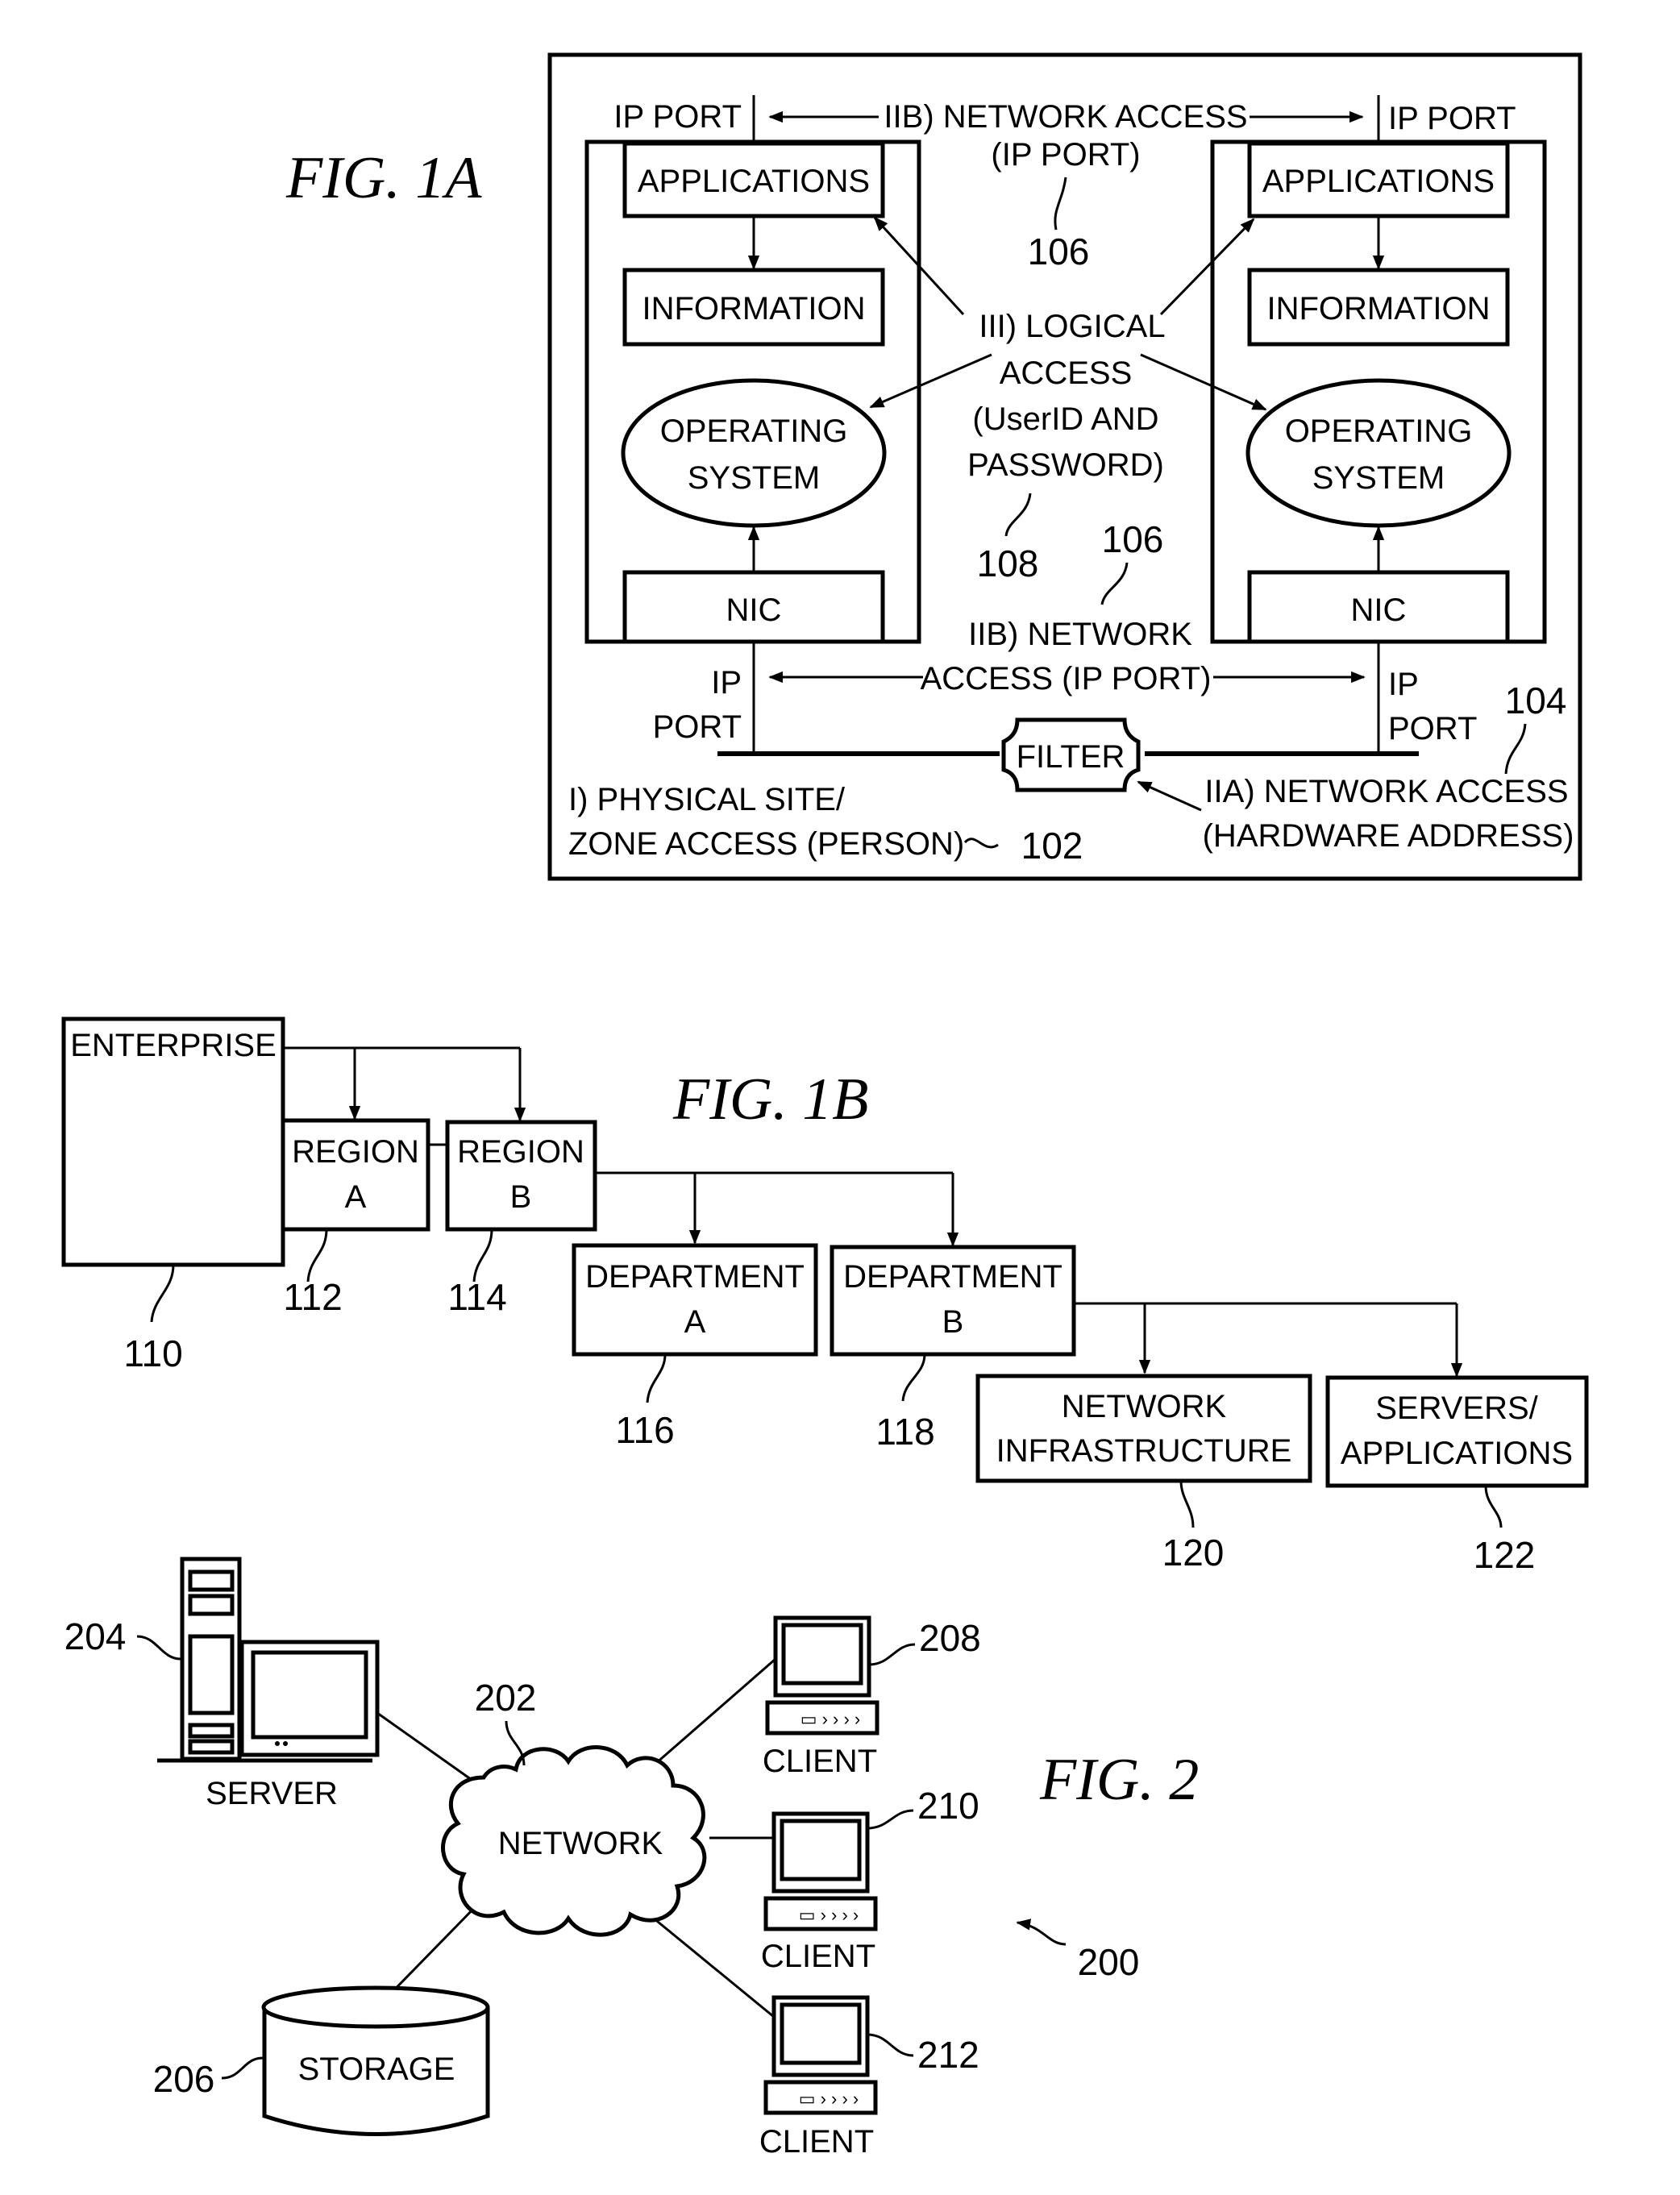 This screenshot has width=1680, height=2195. I want to click on ref-110-leader, so click(162, 1294).